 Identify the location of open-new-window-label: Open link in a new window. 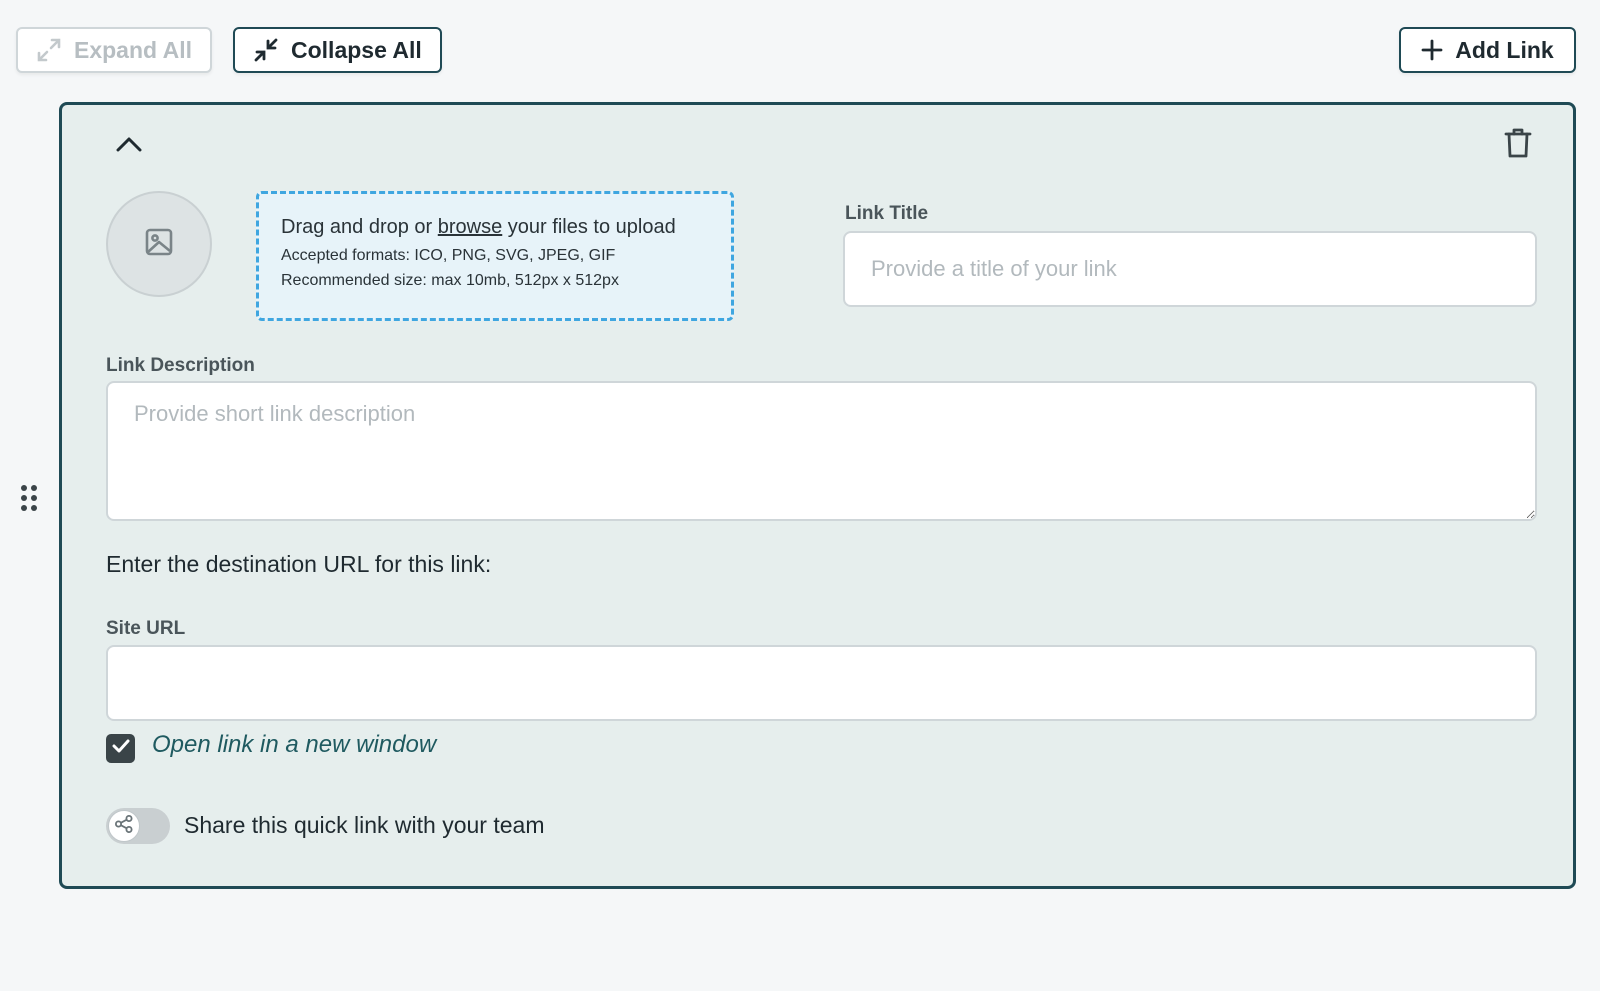
(294, 745).